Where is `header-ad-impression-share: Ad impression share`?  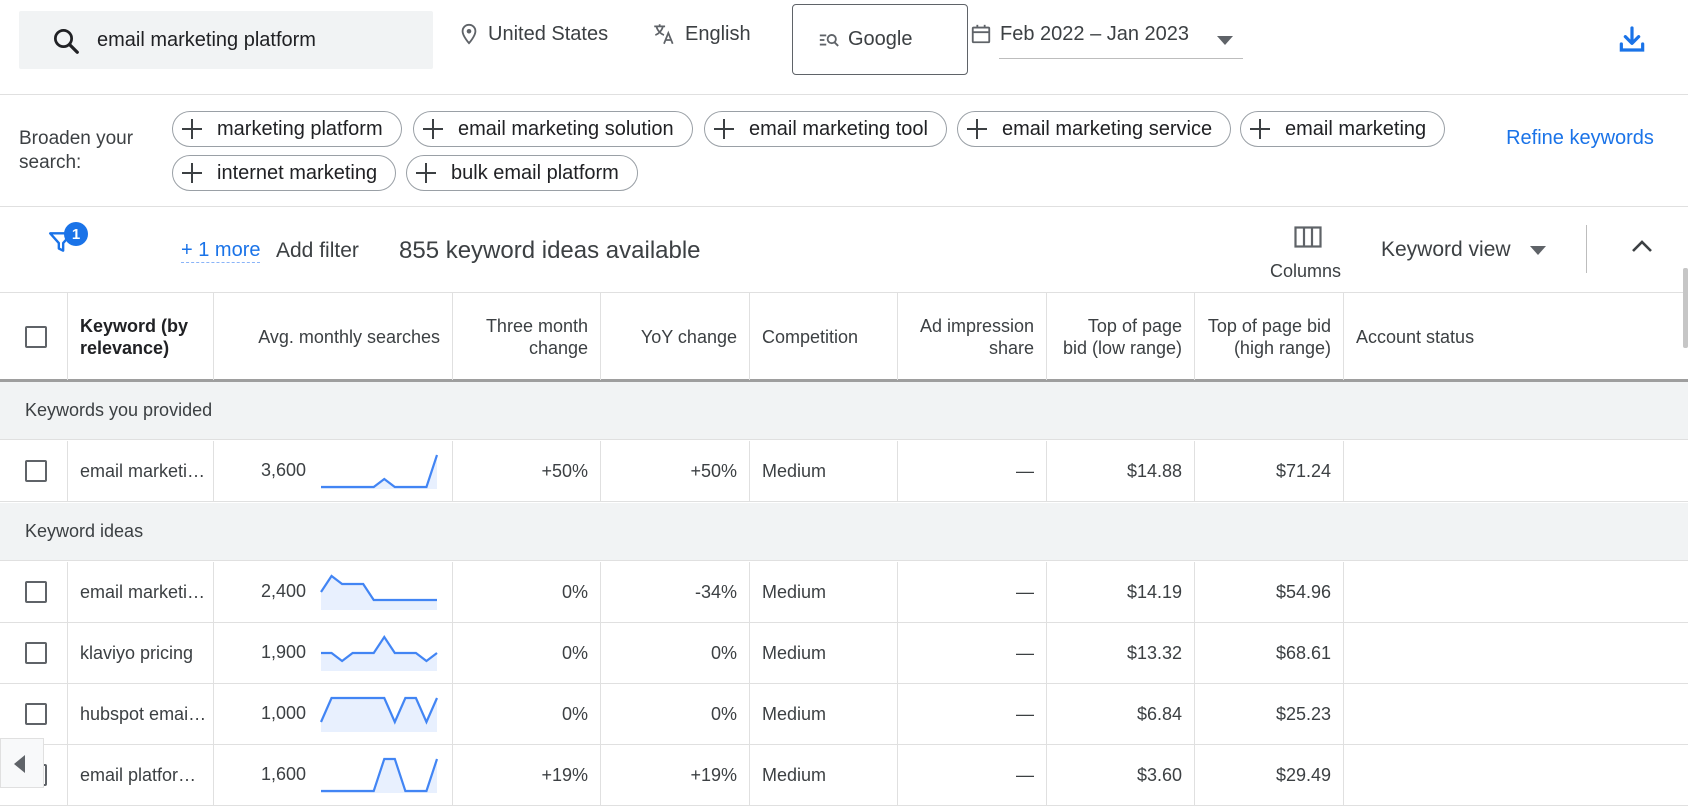
header-ad-impression-share: Ad impression share is located at coordinates (972, 336).